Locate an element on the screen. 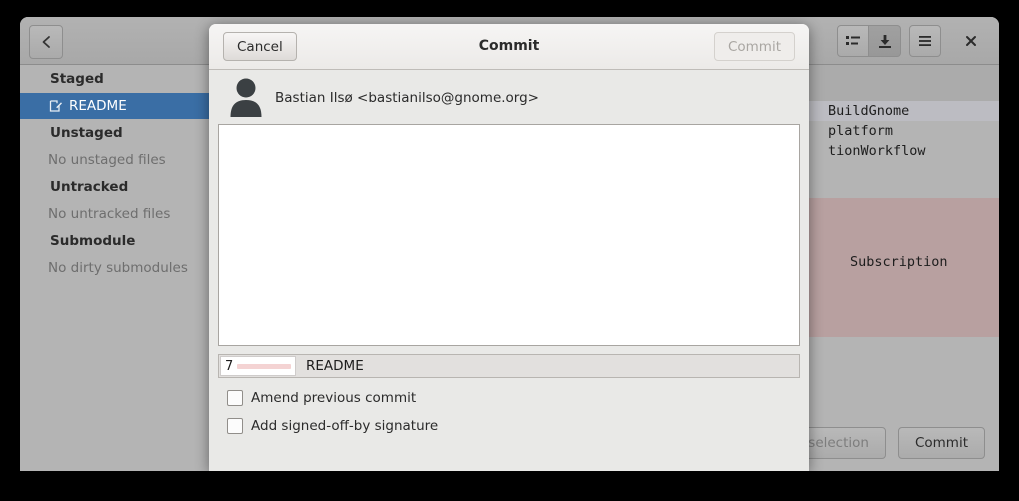  view-list-icon is located at coordinates (853, 40).